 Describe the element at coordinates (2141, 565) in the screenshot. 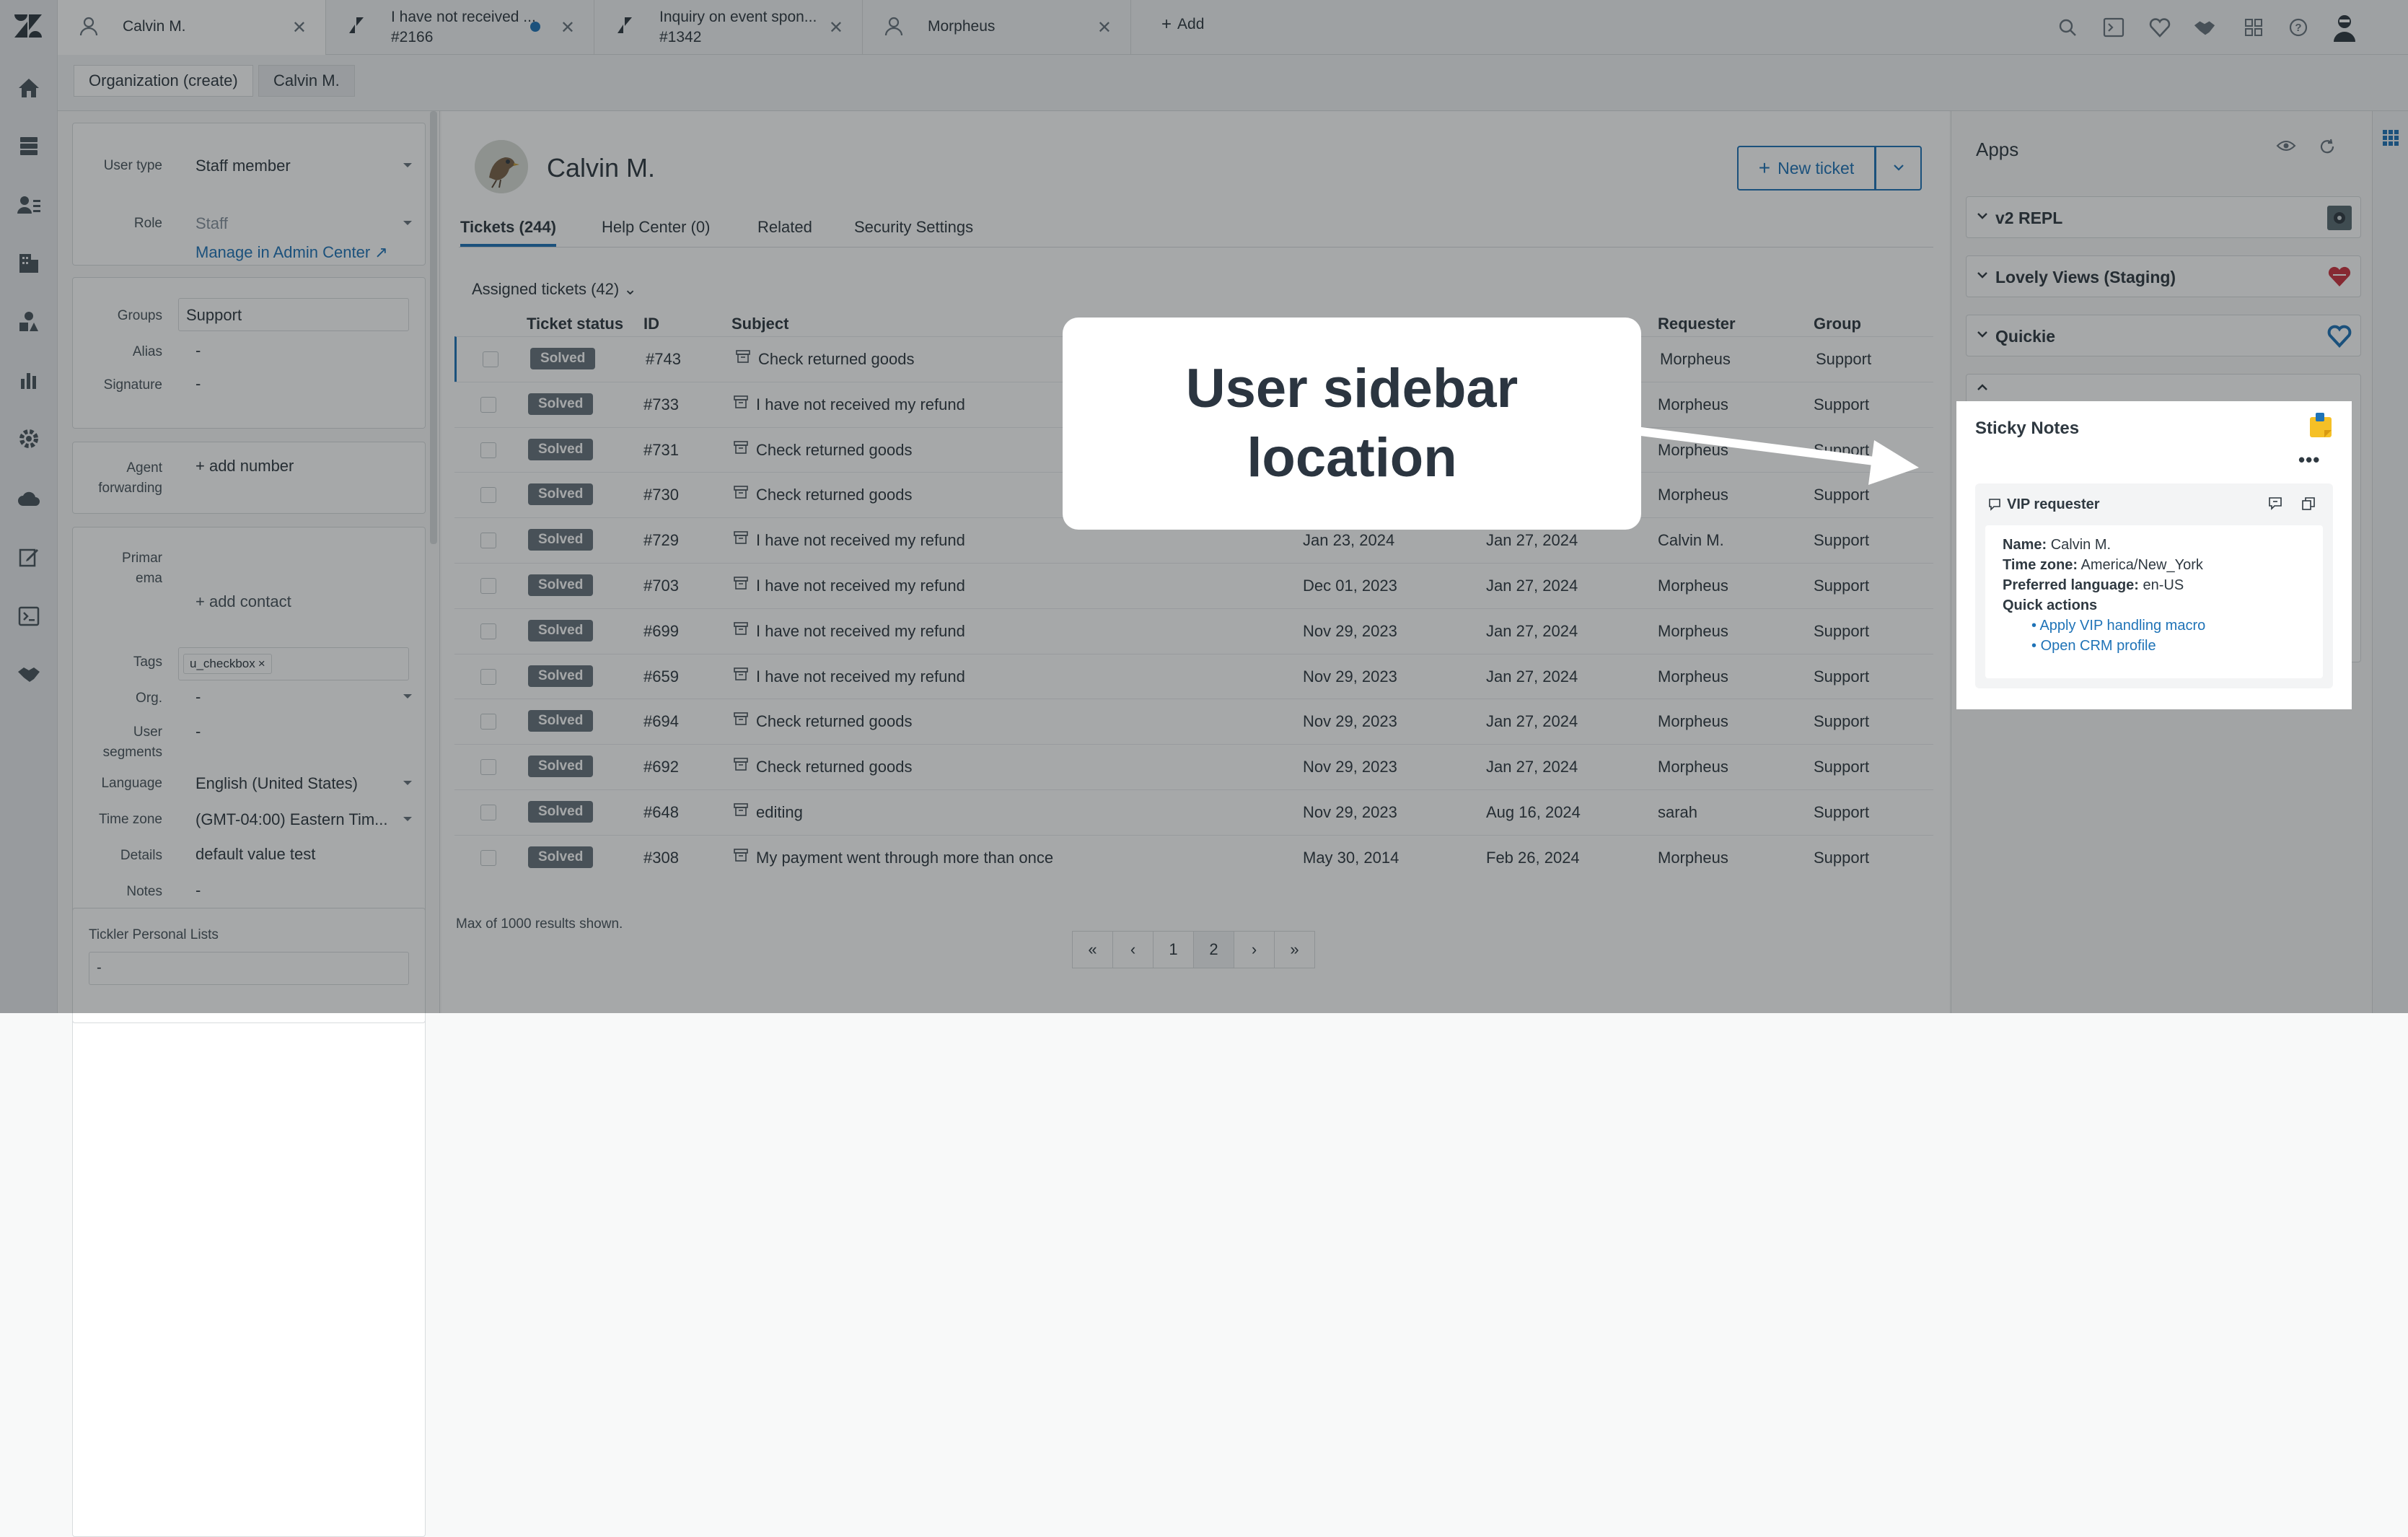

I see `note-timezone-value: America/New_York` at that location.